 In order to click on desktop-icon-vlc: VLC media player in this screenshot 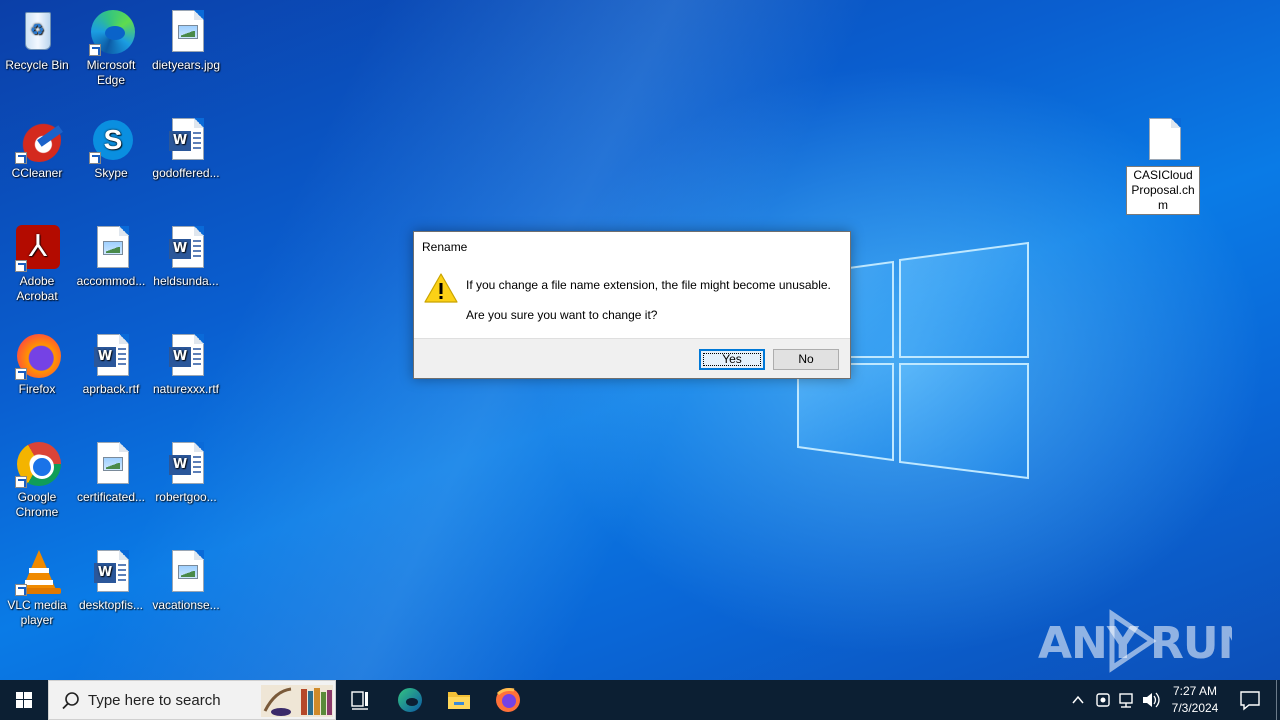, I will do `click(37, 588)`.